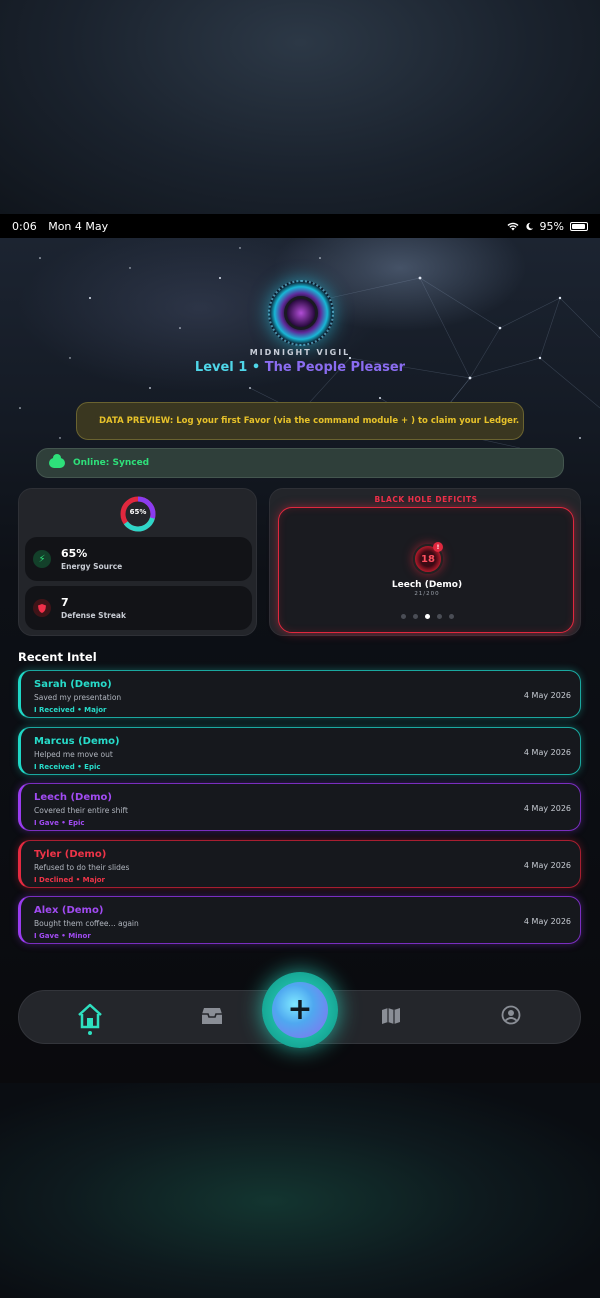  Describe the element at coordinates (212, 1016) in the screenshot. I see `inbox-icon` at that location.